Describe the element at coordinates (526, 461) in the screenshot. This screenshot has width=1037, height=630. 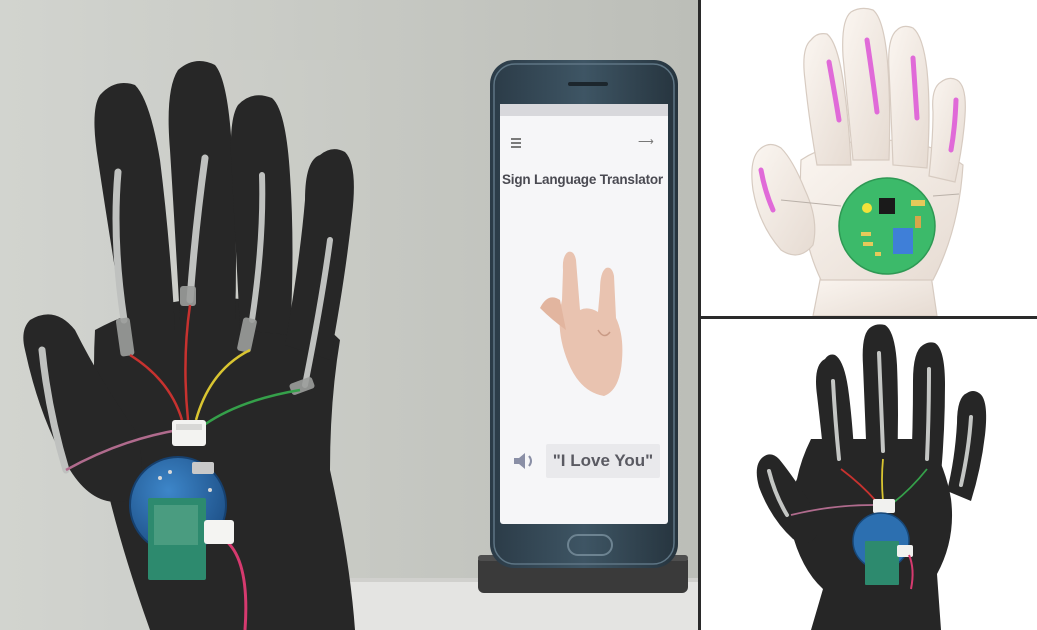
I see `speaker-icon` at that location.